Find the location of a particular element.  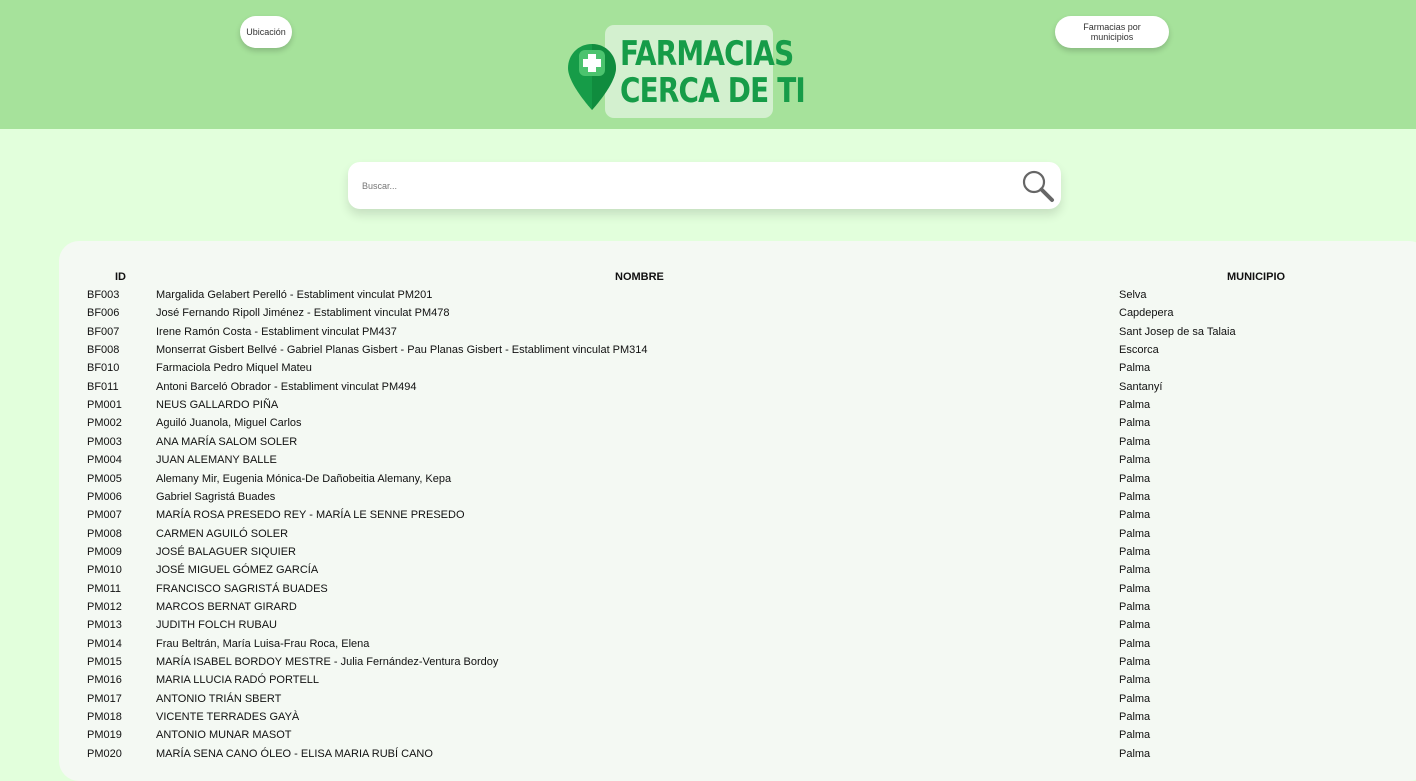

table-row: PM004 JUAN ALEMANY BALLE Palma is located at coordinates (708, 461).